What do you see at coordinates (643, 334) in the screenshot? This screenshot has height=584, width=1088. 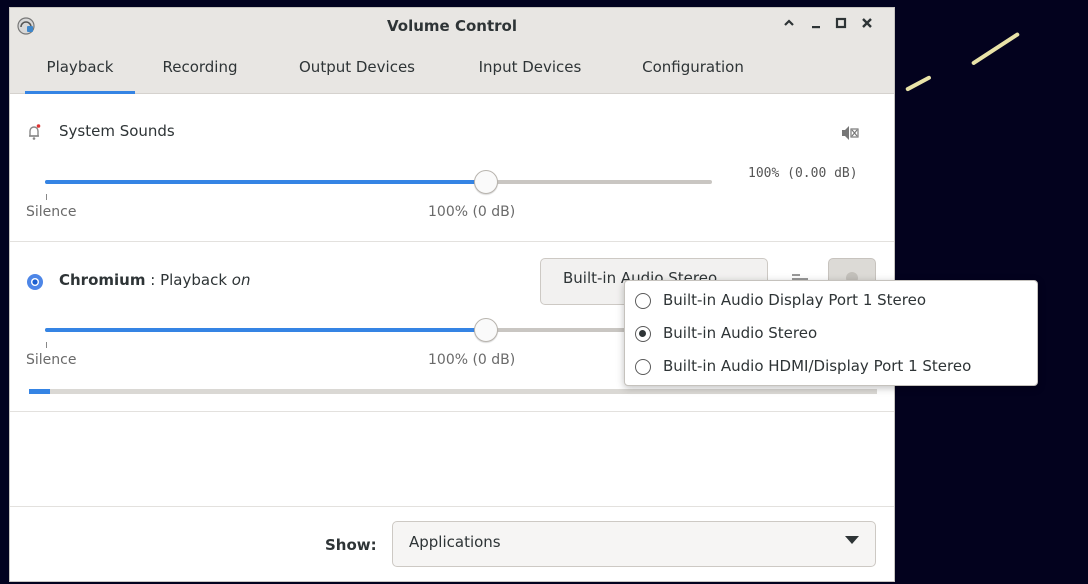 I see `radio-button-selected` at bounding box center [643, 334].